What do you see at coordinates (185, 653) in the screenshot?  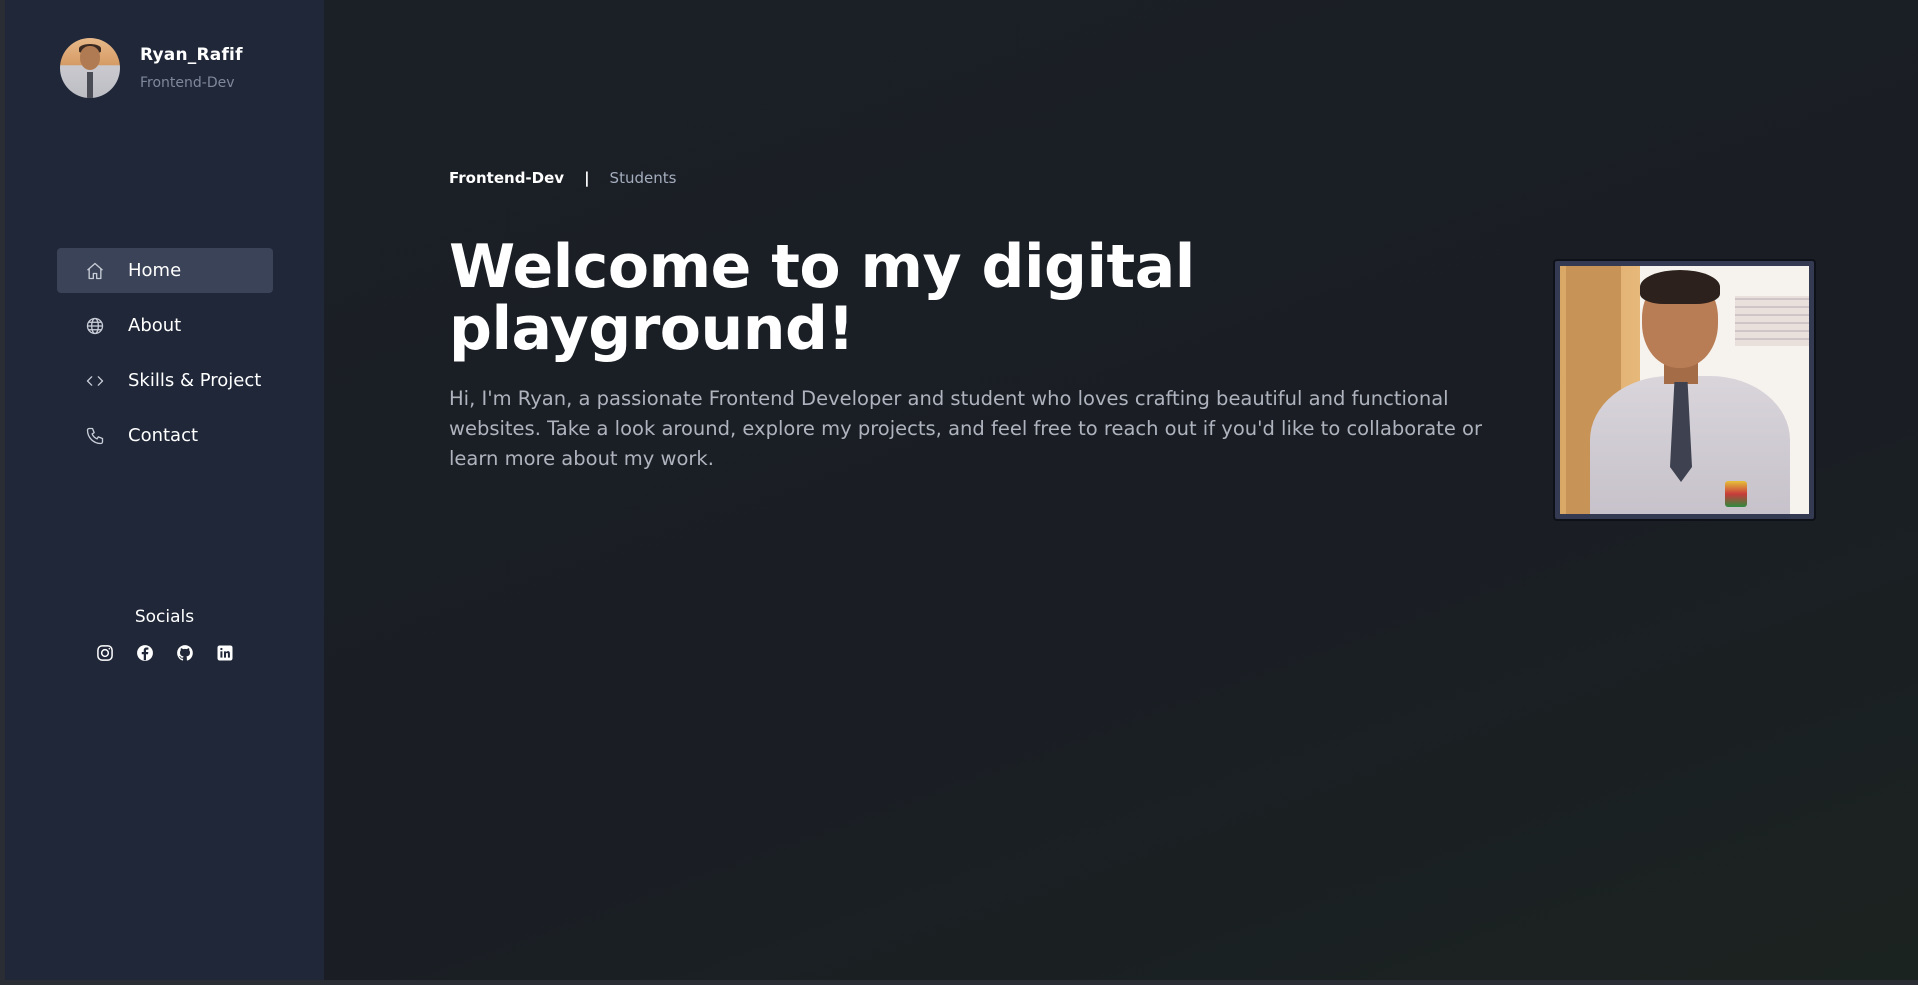 I see `github-icon` at bounding box center [185, 653].